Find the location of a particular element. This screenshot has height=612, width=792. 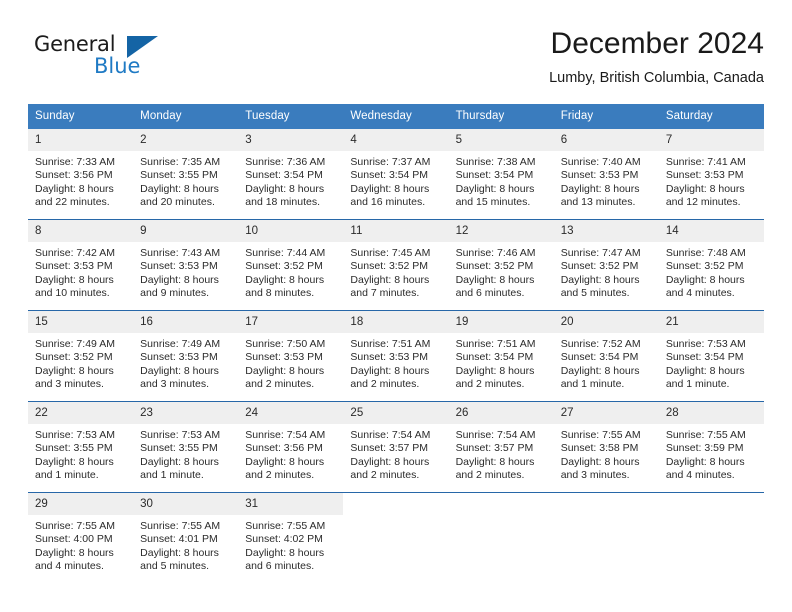

day-number: 12 is located at coordinates (501, 231).